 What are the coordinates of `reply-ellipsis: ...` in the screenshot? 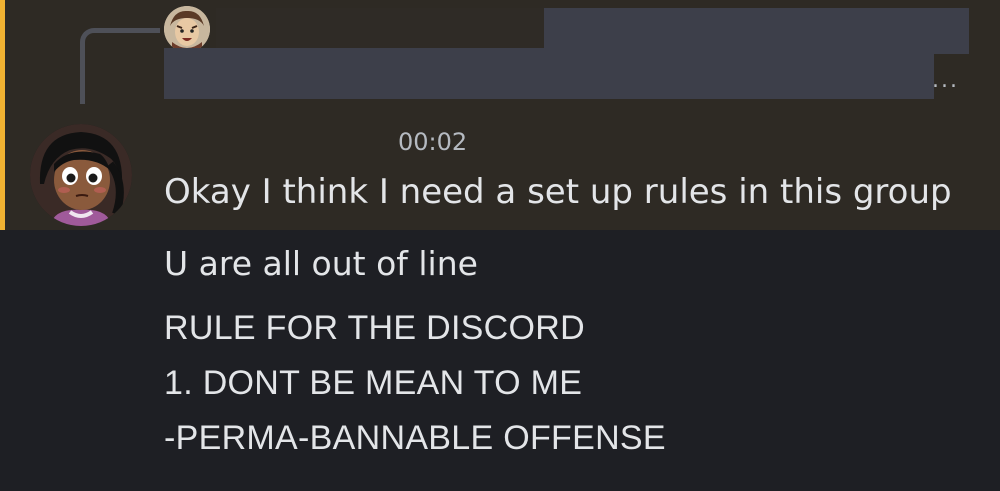 It's located at (945, 80).